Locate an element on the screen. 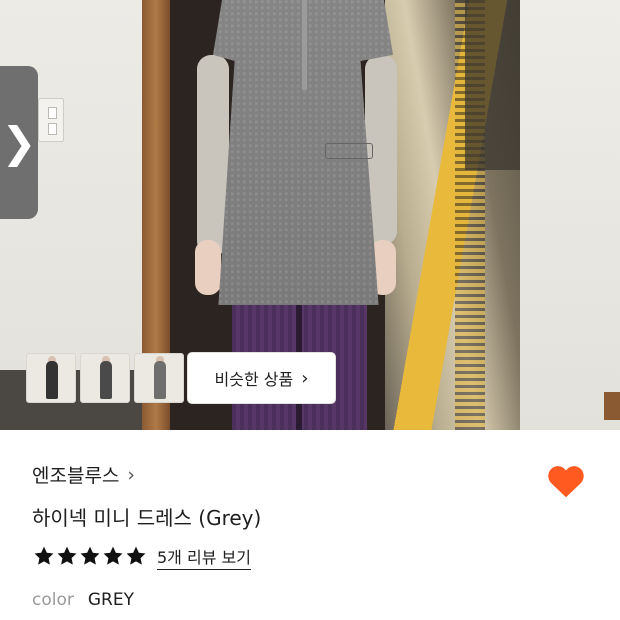 The height and width of the screenshot is (620, 620). dress-pocket is located at coordinates (349, 151).